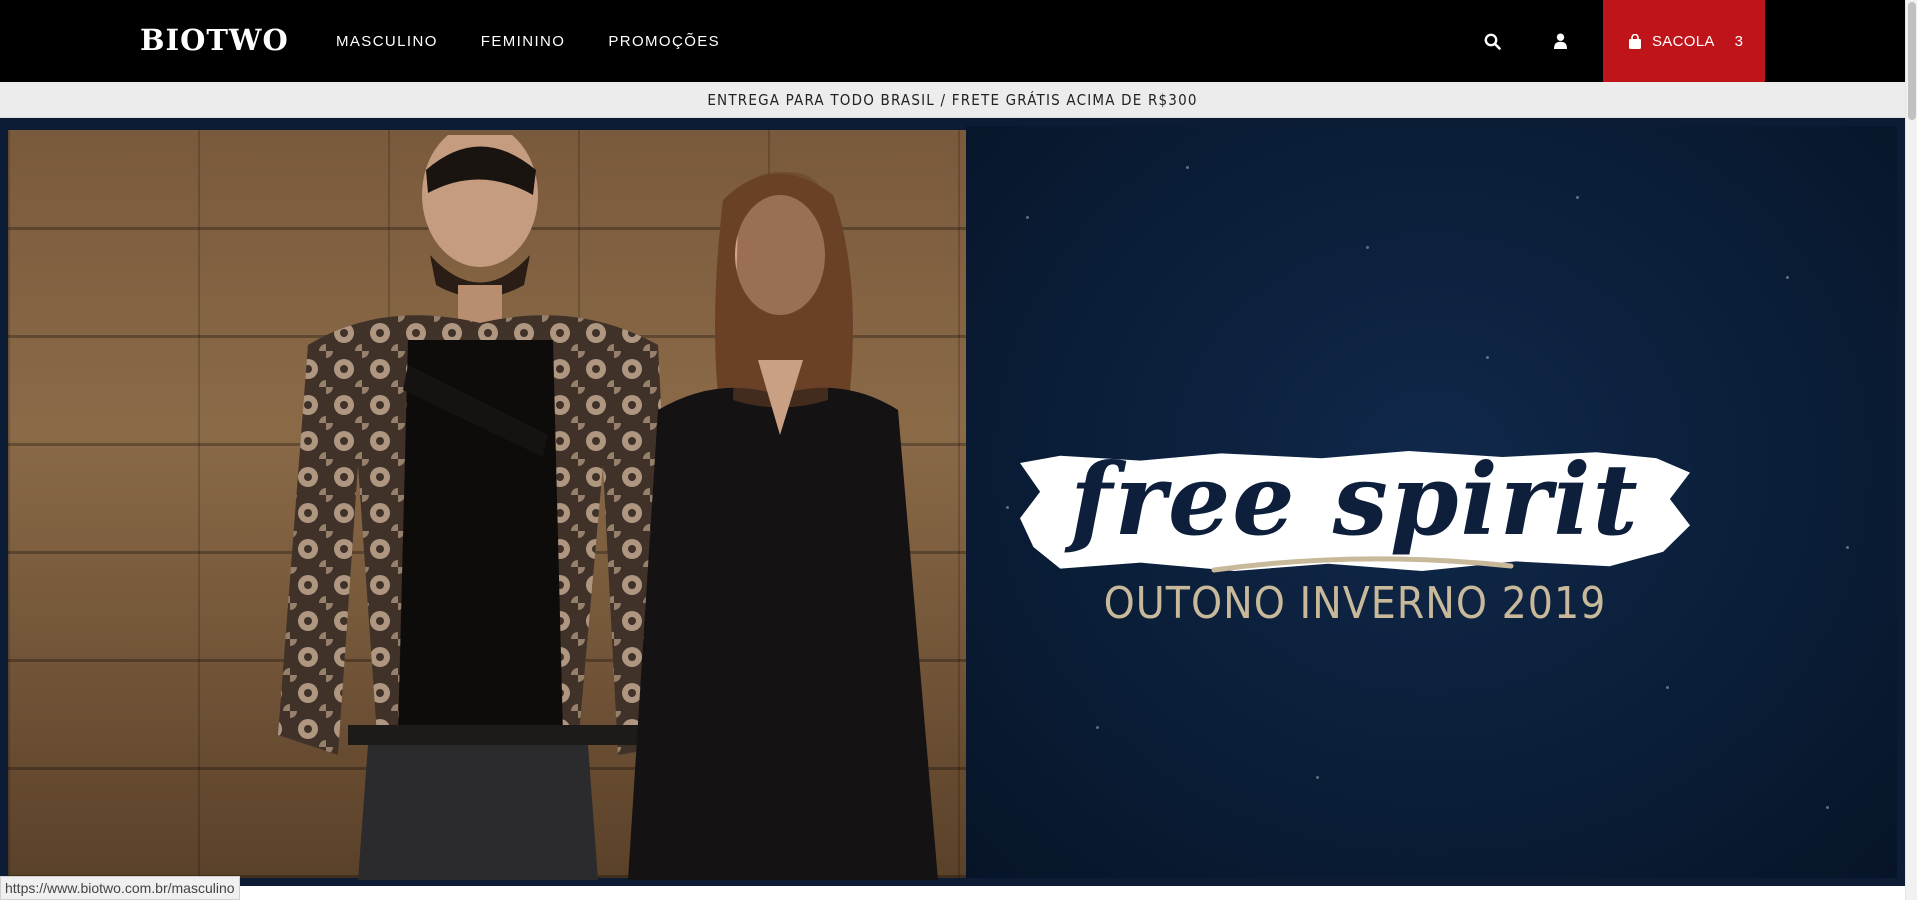 The image size is (1917, 900). I want to click on nav-link-masculino: MASCULINO, so click(387, 41).